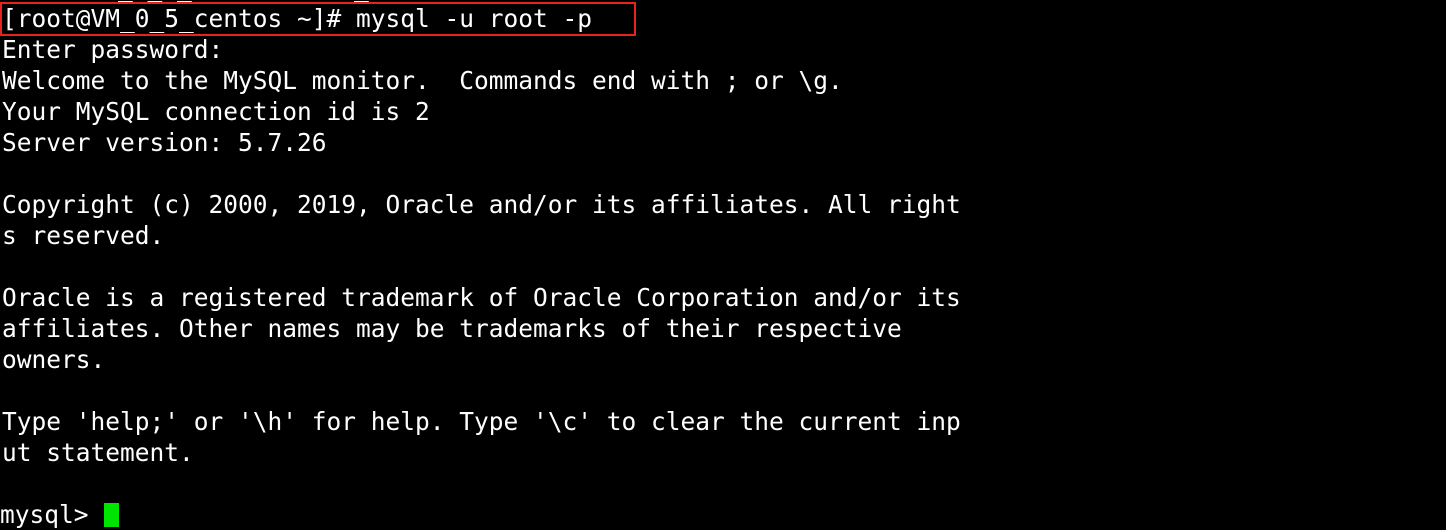 This screenshot has height=530, width=1446. I want to click on terminal-line-trademark-part3: owners., so click(54, 359).